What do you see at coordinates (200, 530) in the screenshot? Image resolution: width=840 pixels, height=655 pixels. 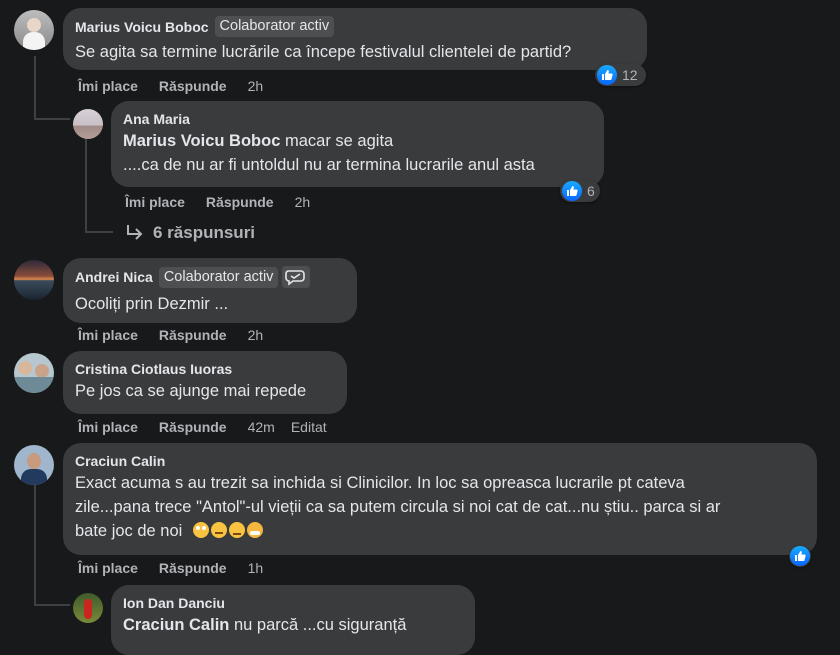 I see `face-with-rolling-eyes-icon` at bounding box center [200, 530].